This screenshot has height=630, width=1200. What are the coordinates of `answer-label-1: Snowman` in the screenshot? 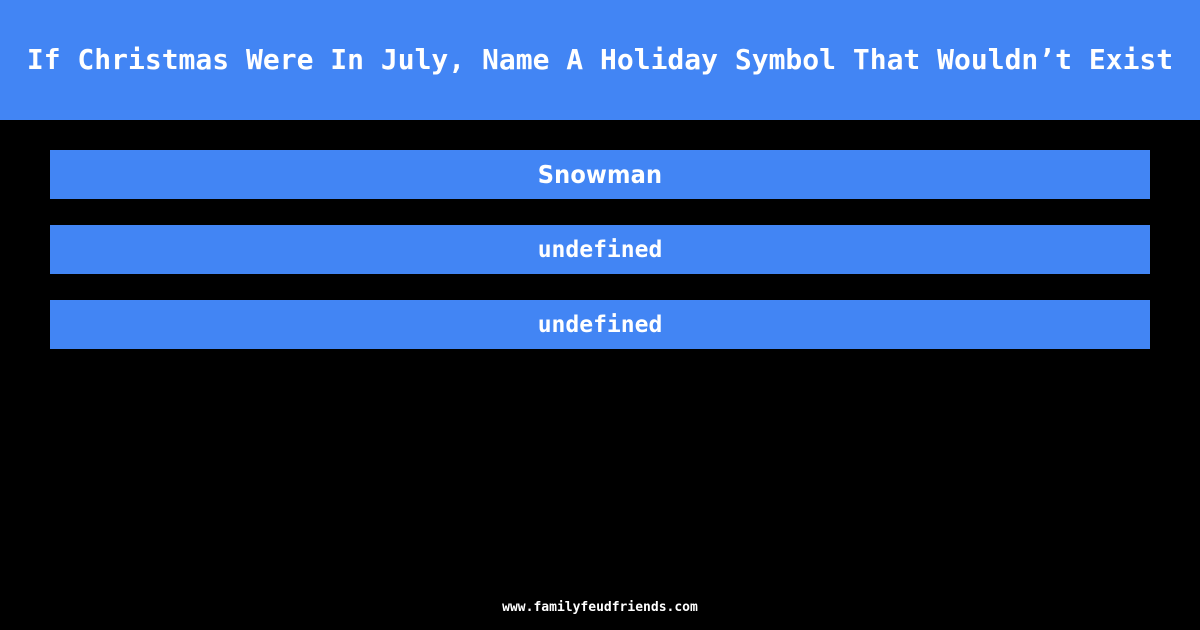 It's located at (600, 174).